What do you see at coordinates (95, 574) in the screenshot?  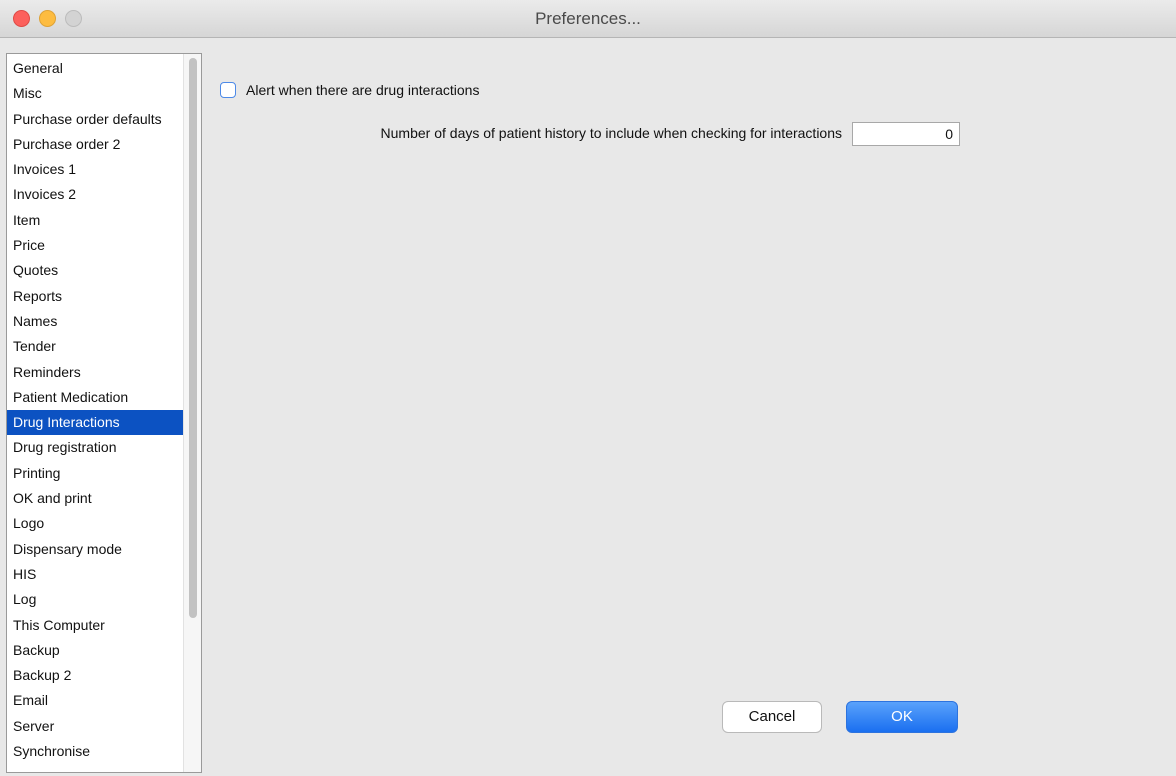 I see `sidebar-item-his: HIS` at bounding box center [95, 574].